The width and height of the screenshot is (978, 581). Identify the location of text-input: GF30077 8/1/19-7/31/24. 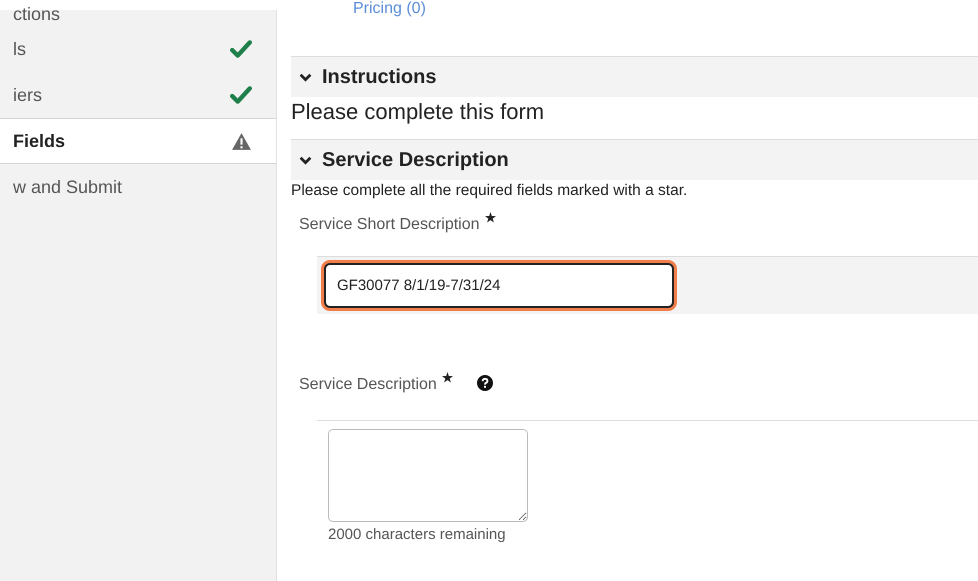
(499, 285).